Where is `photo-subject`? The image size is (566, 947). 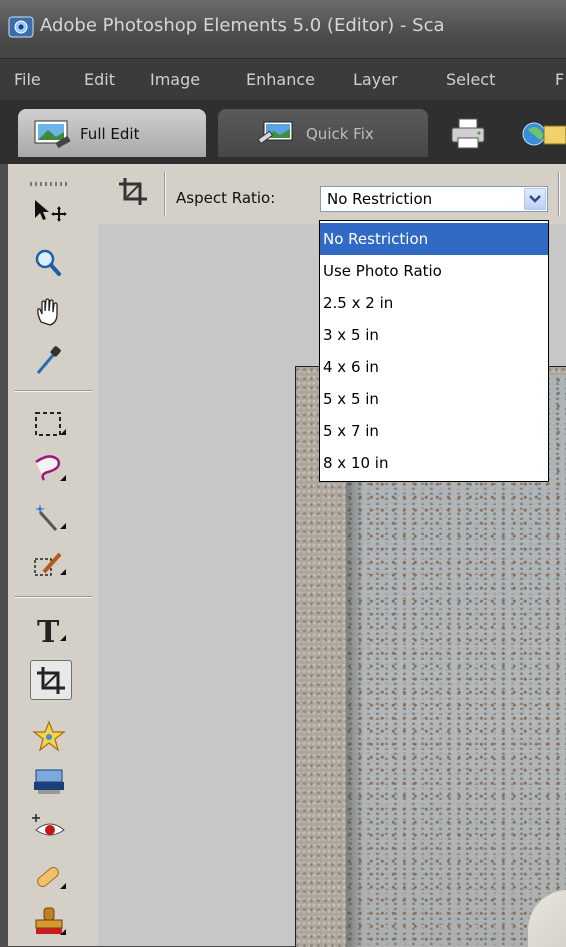 photo-subject is located at coordinates (547, 918).